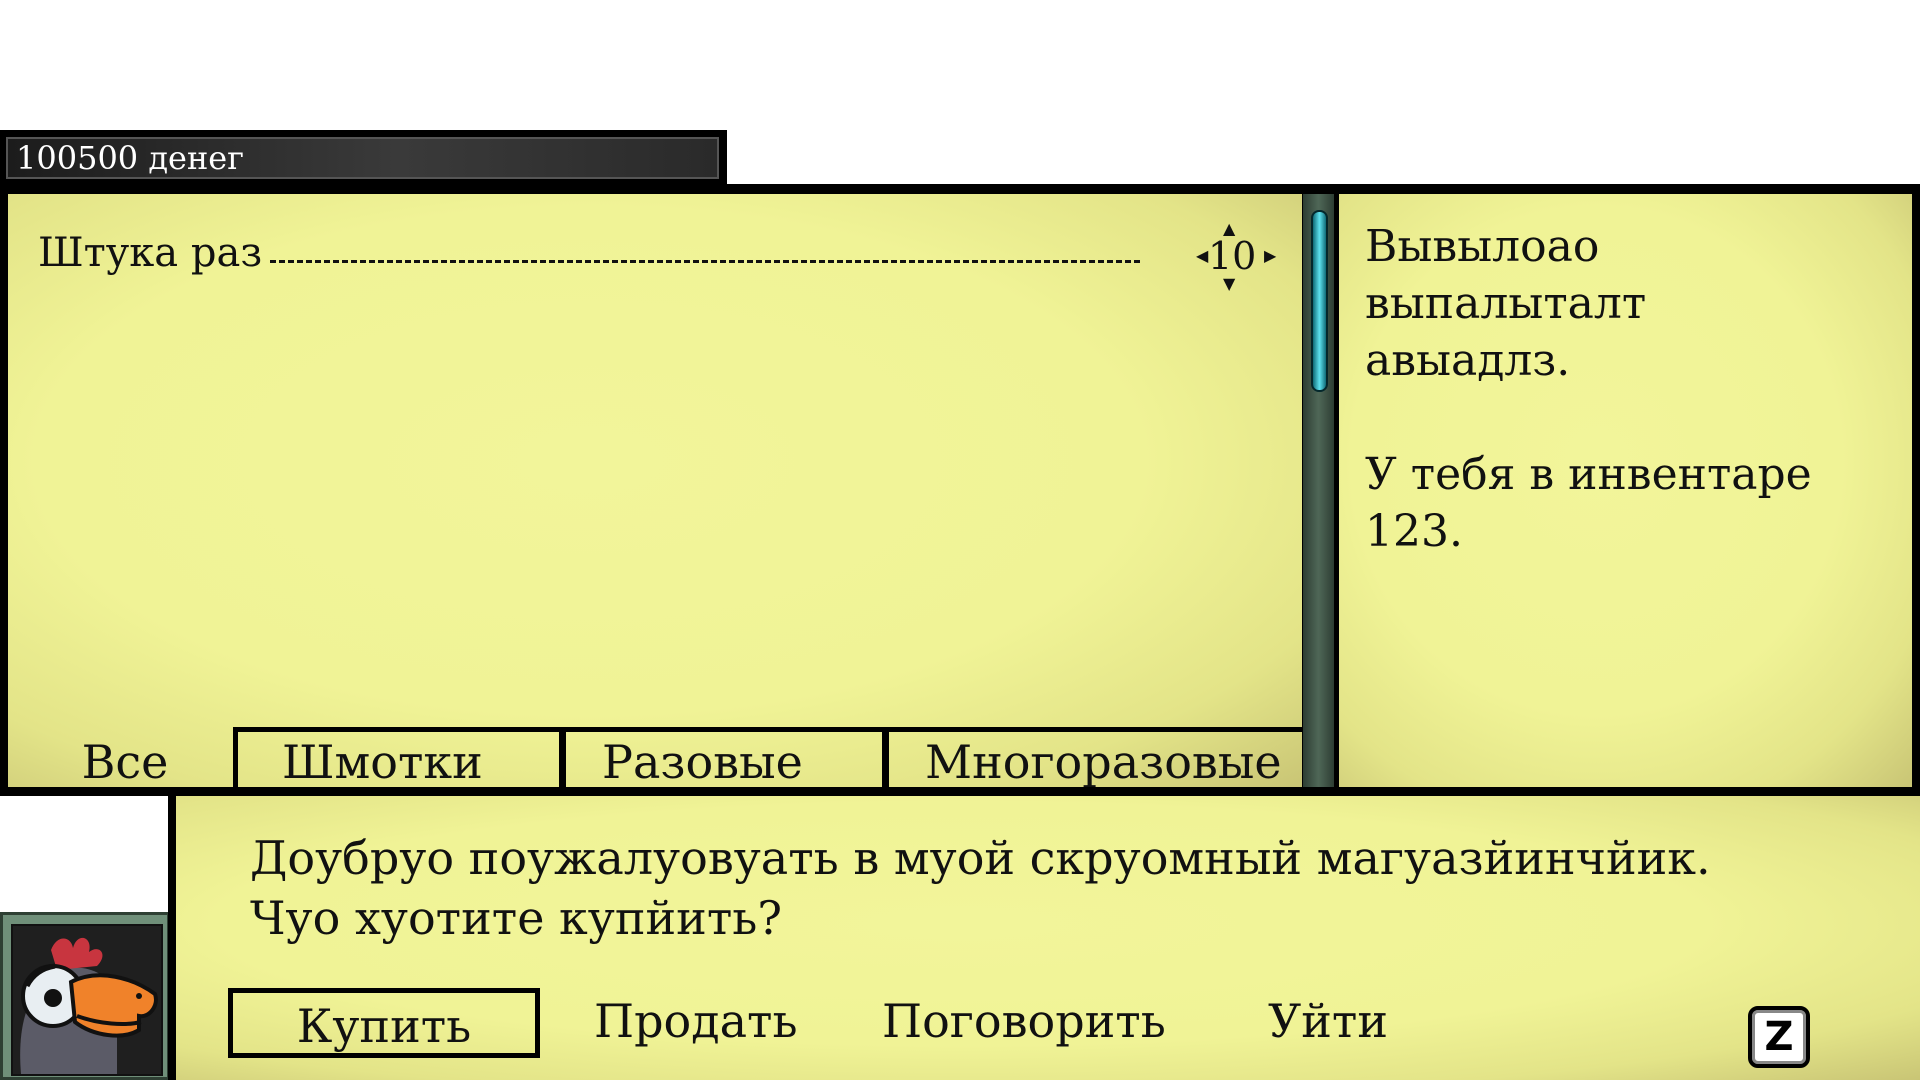 This screenshot has width=1920, height=1080. What do you see at coordinates (1779, 1037) in the screenshot?
I see `z-key-icon: Z` at bounding box center [1779, 1037].